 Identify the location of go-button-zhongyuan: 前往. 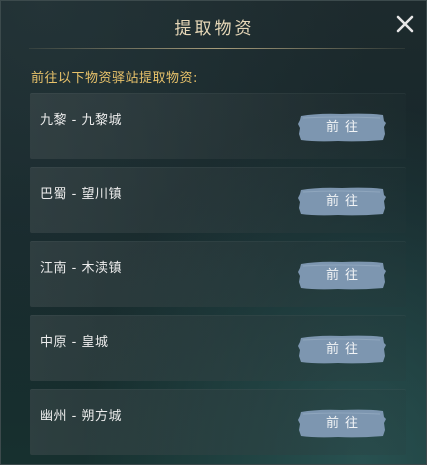
(342, 349).